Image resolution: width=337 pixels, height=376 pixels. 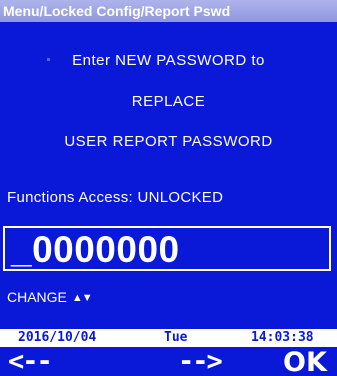 I want to click on status-day: Tue, so click(x=176, y=337).